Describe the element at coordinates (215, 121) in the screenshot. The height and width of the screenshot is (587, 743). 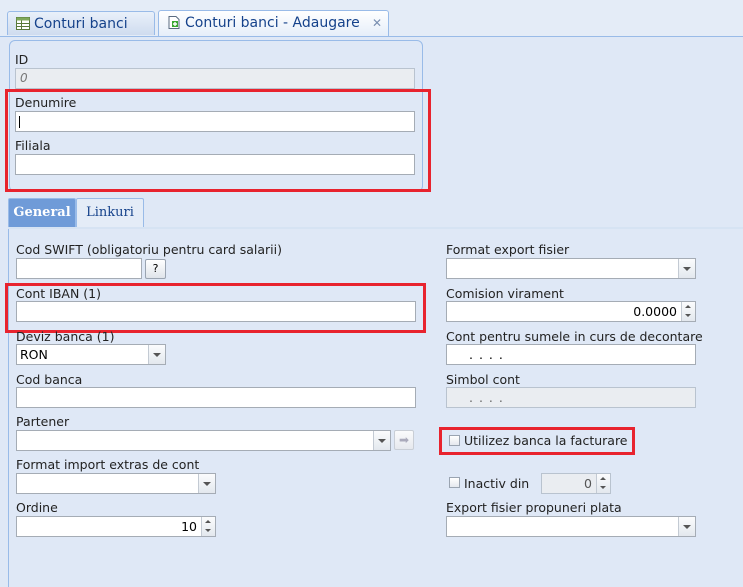
I see `denumire-field` at that location.